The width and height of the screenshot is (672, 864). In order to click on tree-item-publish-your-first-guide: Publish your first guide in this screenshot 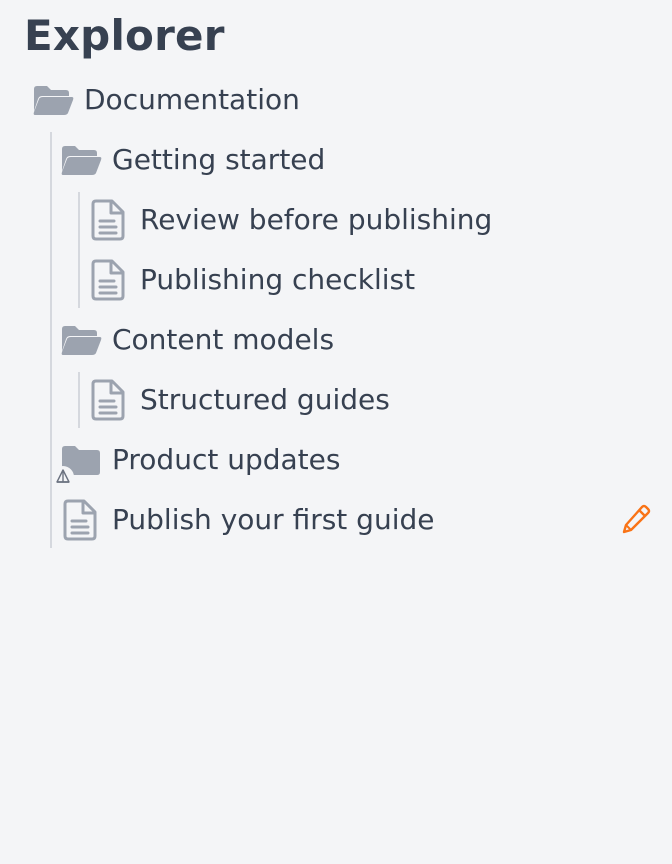, I will do `click(248, 520)`.